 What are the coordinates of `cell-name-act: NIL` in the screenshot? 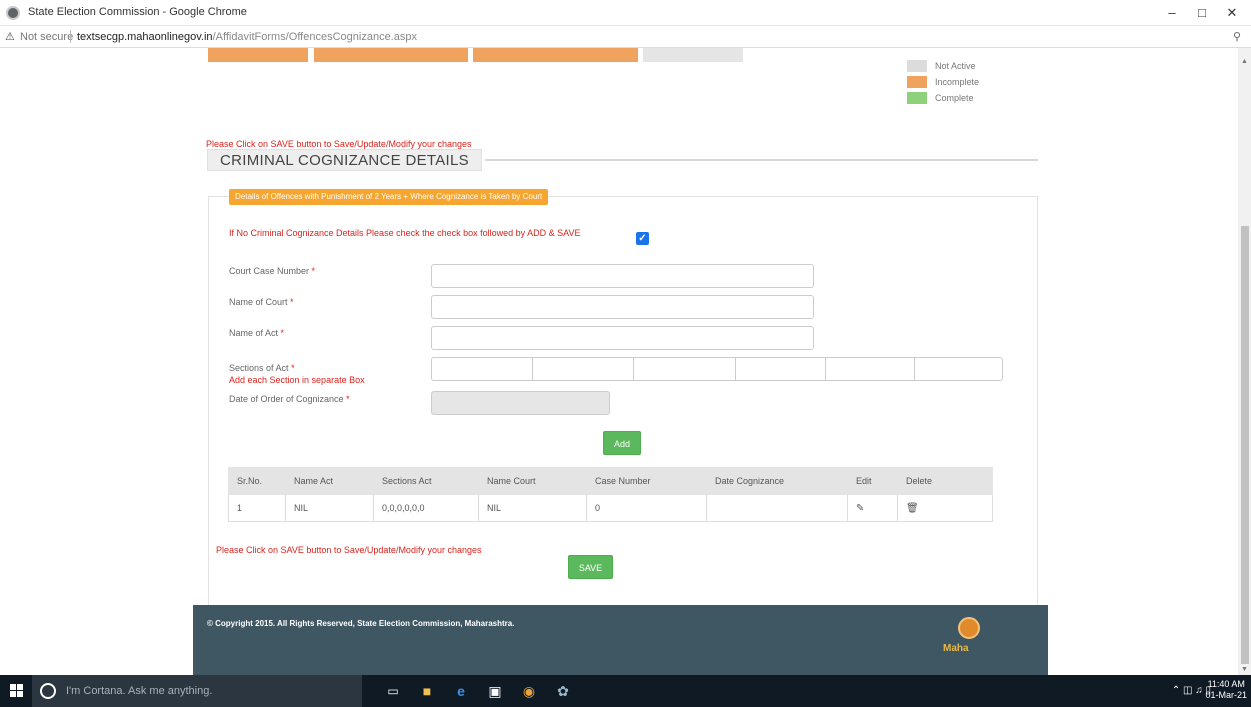 It's located at (329, 508).